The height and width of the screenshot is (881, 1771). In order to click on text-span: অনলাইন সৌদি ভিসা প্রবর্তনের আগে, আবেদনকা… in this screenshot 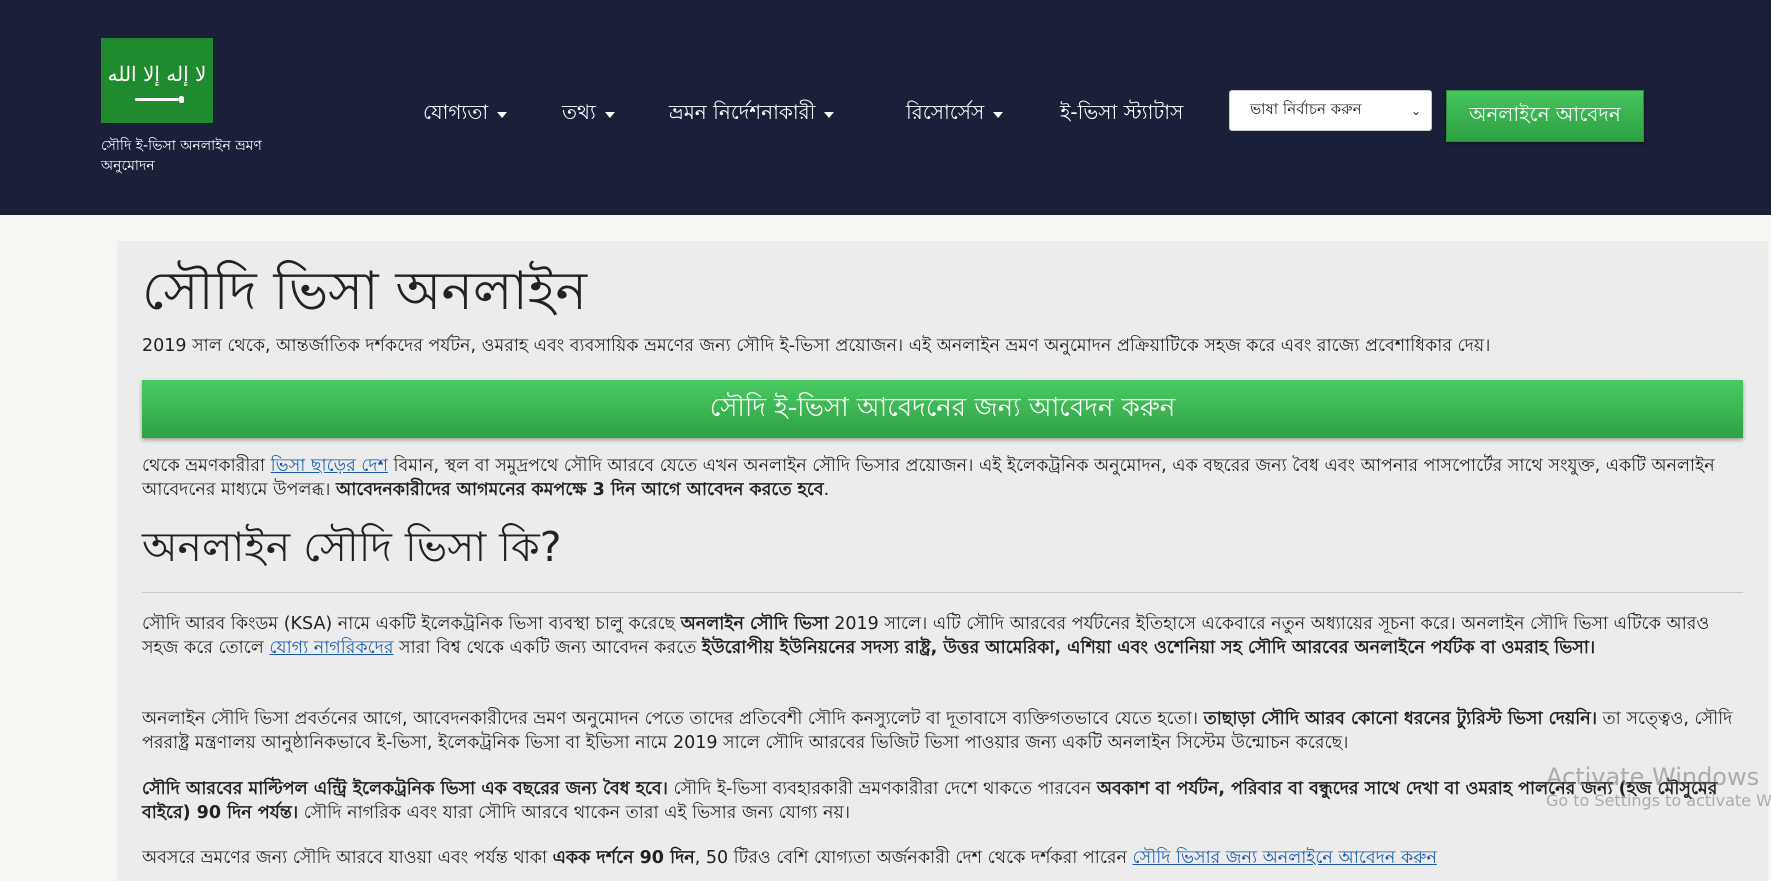, I will do `click(673, 719)`.